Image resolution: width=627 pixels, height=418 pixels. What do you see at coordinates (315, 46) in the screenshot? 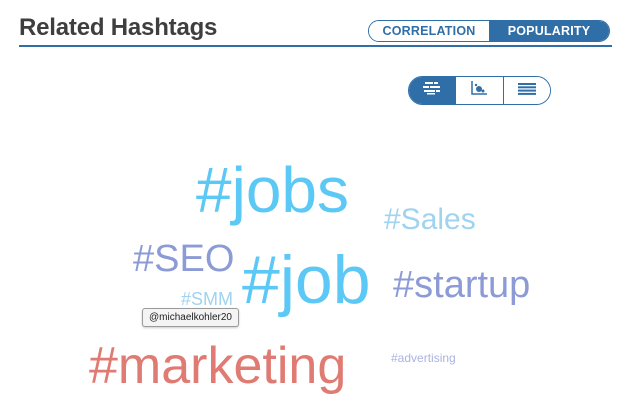
I see `header-divider` at bounding box center [315, 46].